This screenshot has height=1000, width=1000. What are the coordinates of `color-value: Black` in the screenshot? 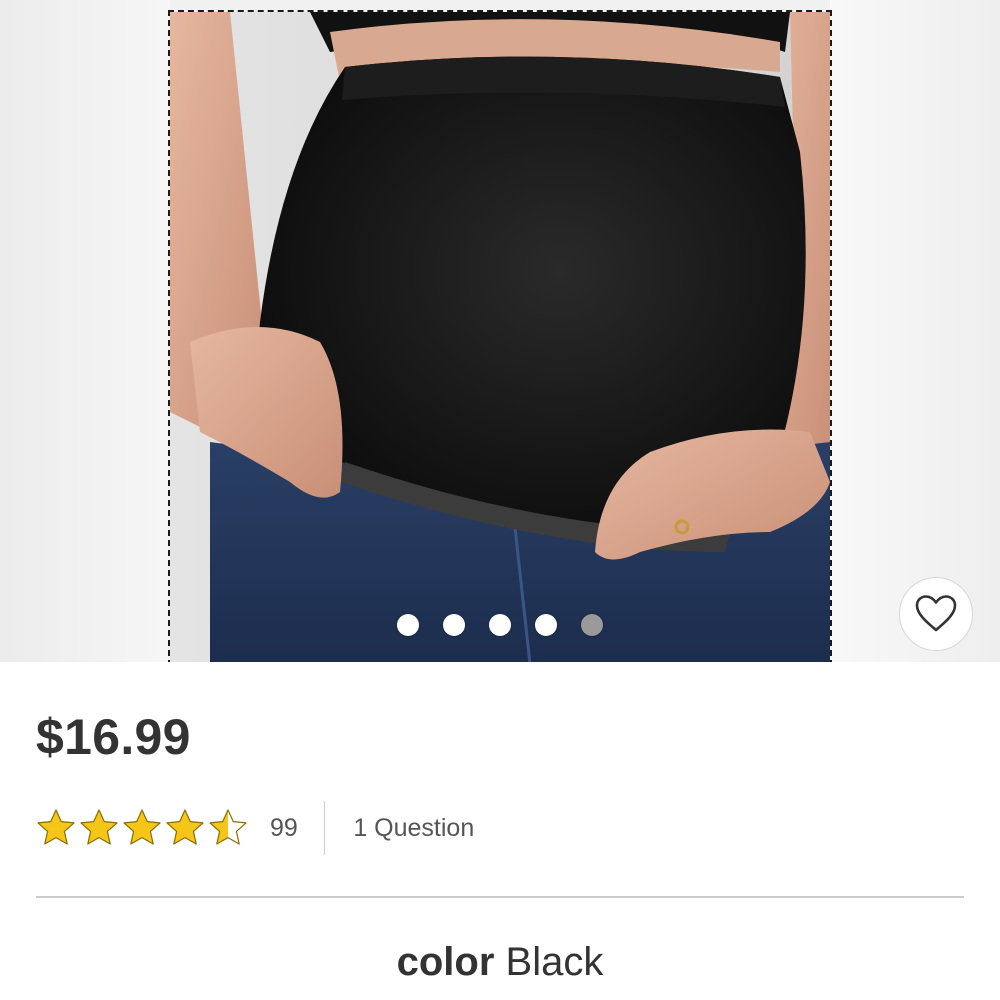 It's located at (554, 962).